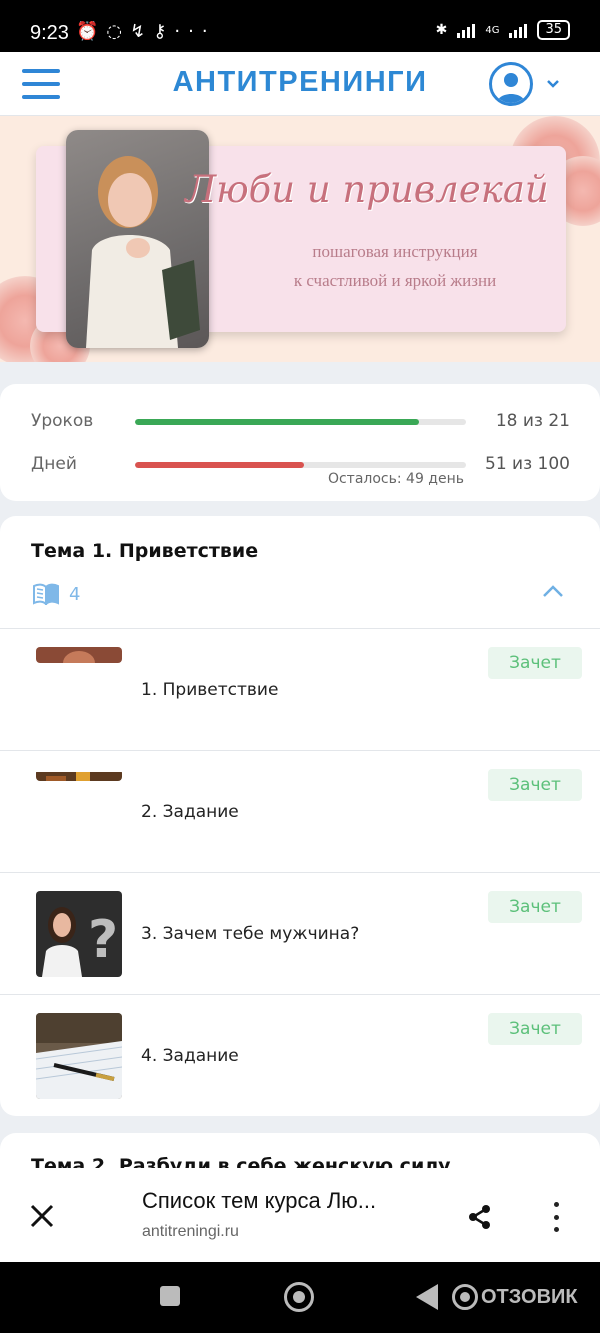  What do you see at coordinates (142, 31) in the screenshot?
I see `missed-call-icon: ↯` at bounding box center [142, 31].